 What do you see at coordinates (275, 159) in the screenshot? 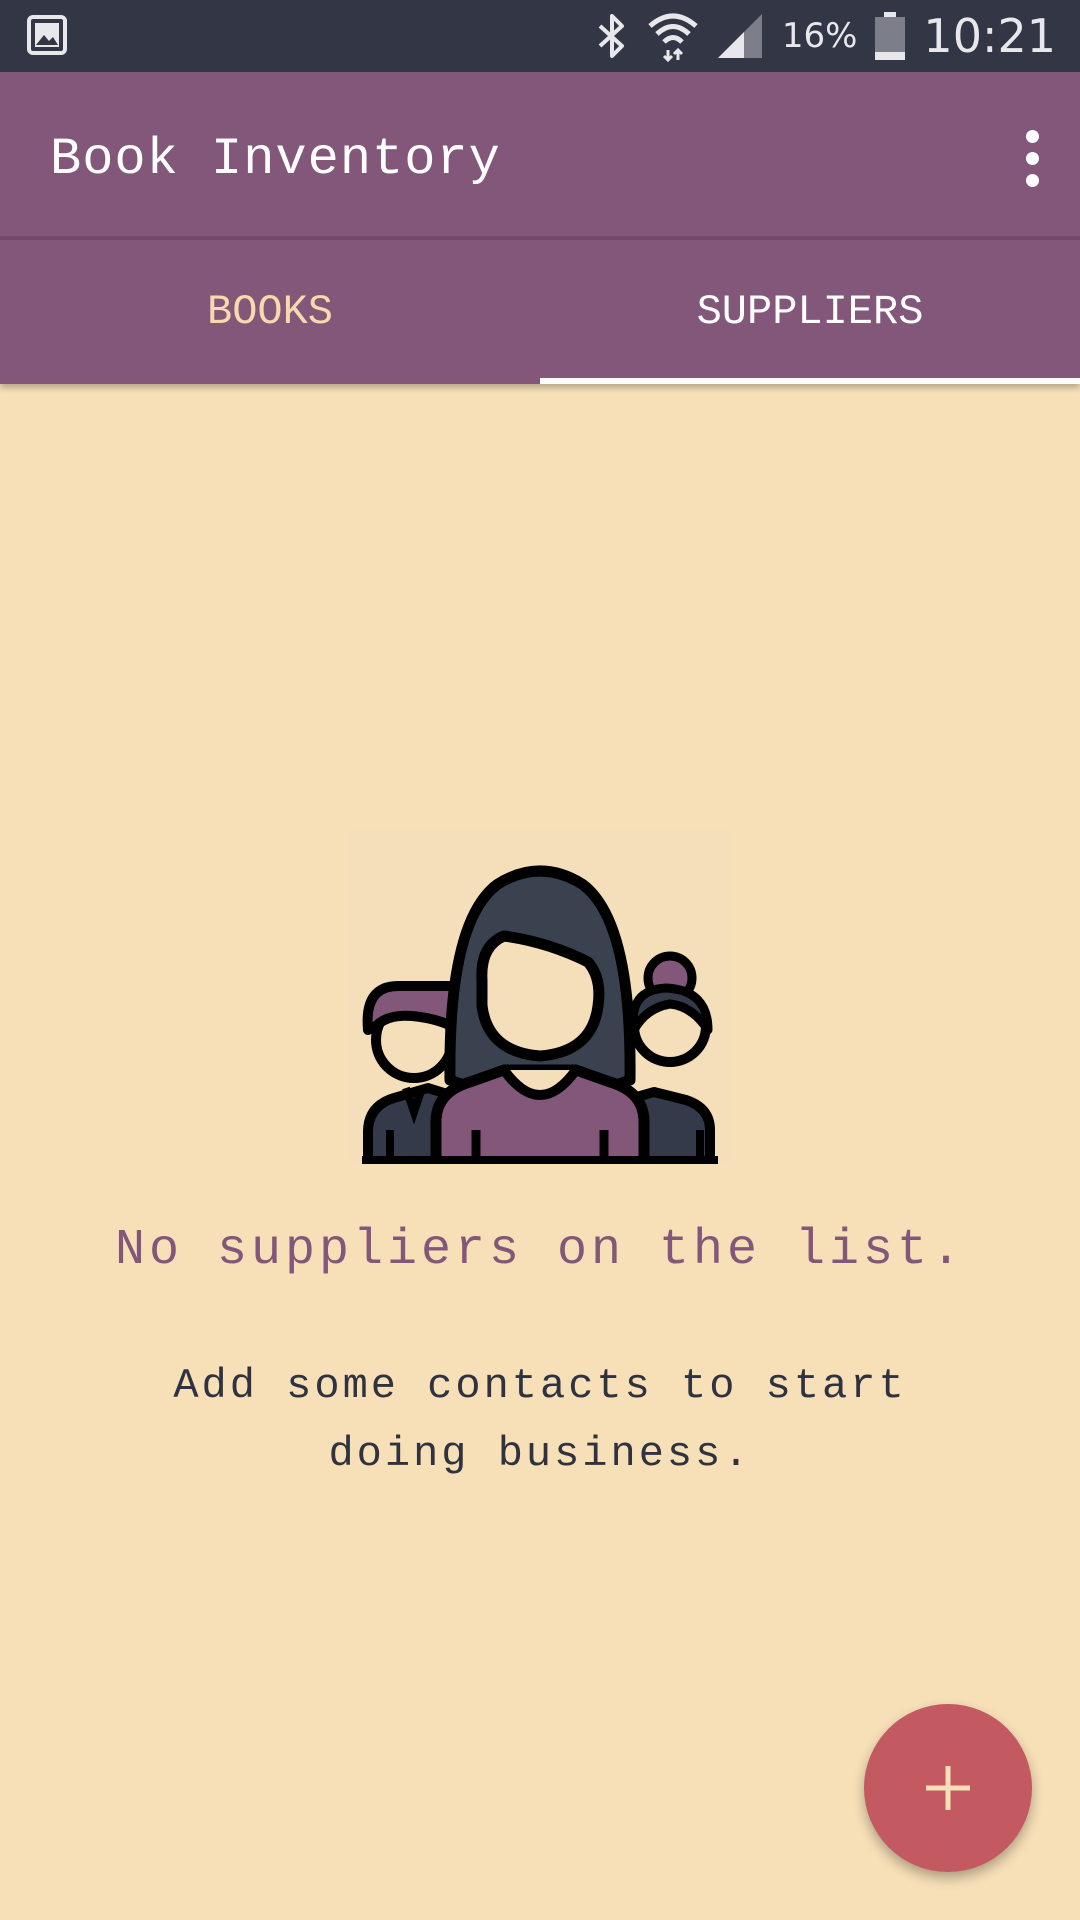
I see `app-title: Book Inventory` at bounding box center [275, 159].